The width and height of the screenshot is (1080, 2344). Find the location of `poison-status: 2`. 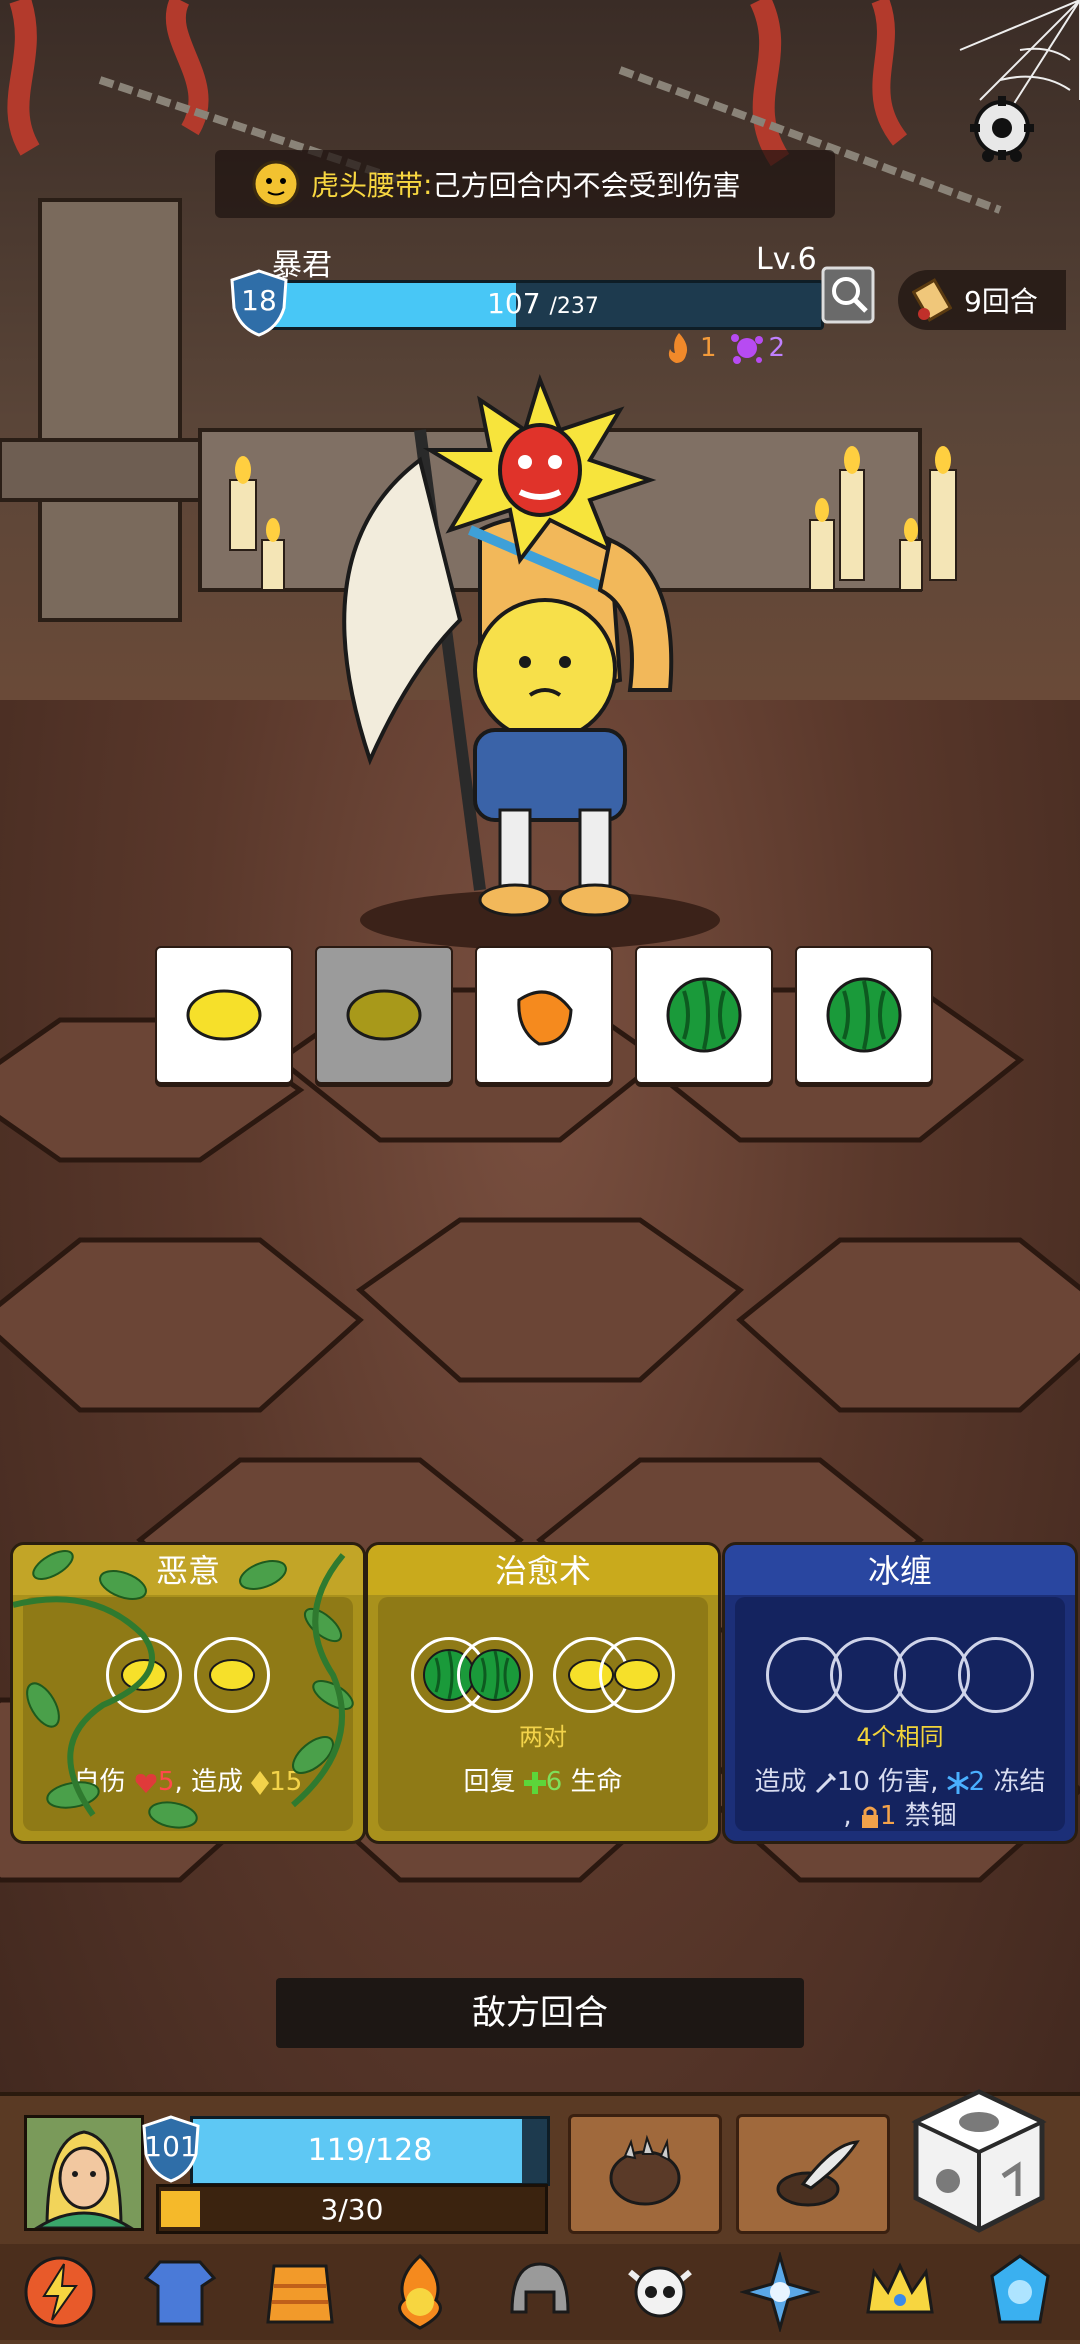

poison-status: 2 is located at coordinates (757, 348).